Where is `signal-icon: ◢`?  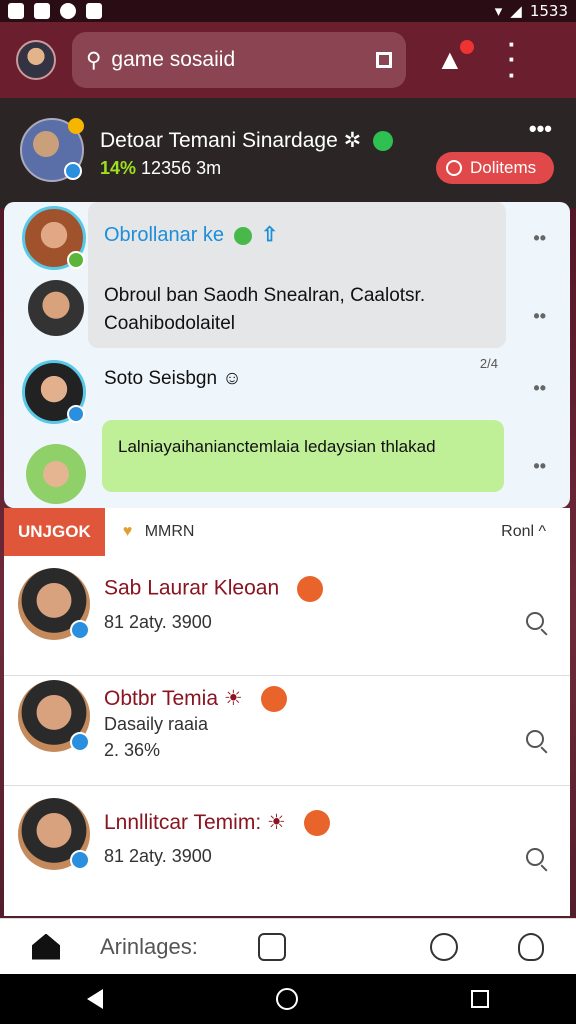
signal-icon: ◢ is located at coordinates (516, 11).